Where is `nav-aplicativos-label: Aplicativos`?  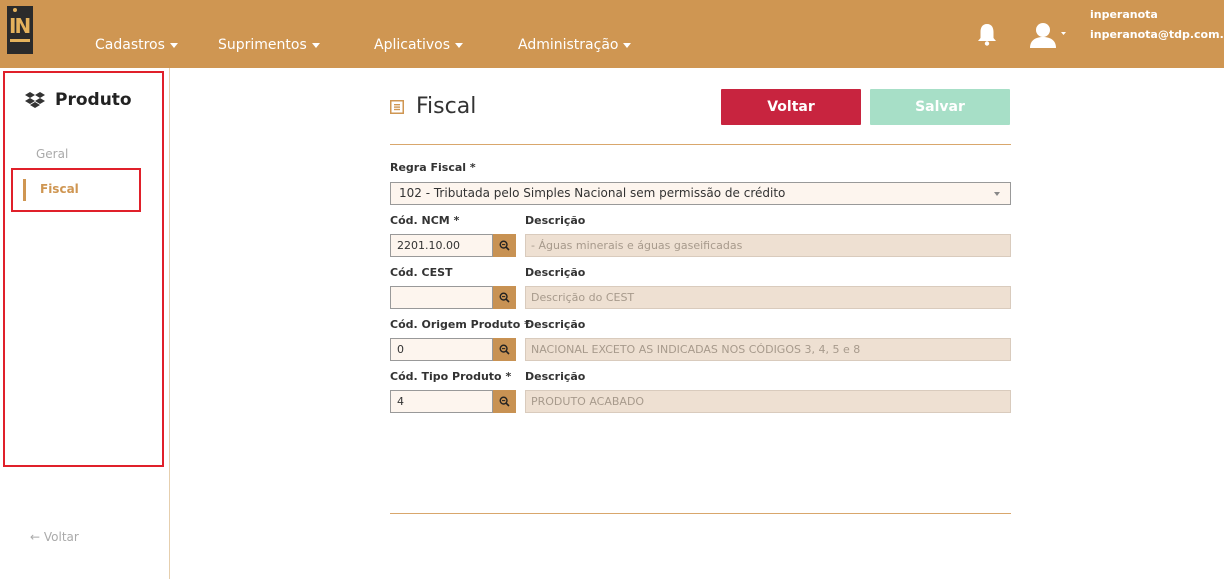
nav-aplicativos-label: Aplicativos is located at coordinates (412, 45).